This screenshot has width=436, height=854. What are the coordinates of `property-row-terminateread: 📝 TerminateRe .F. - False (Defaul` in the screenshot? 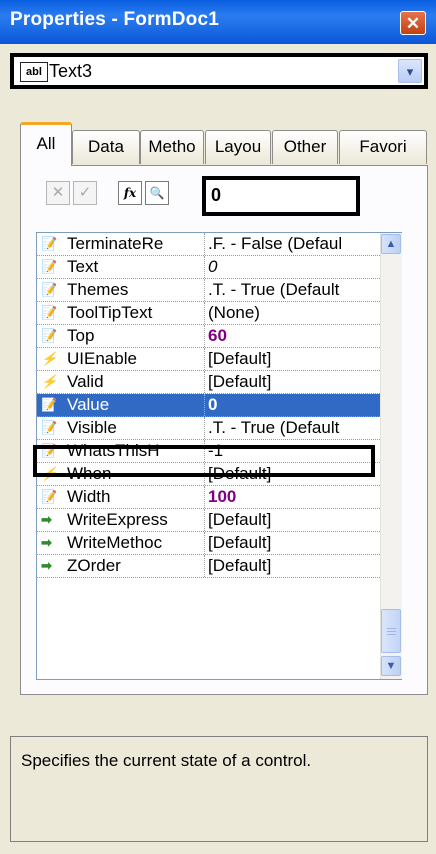 It's located at (208, 244).